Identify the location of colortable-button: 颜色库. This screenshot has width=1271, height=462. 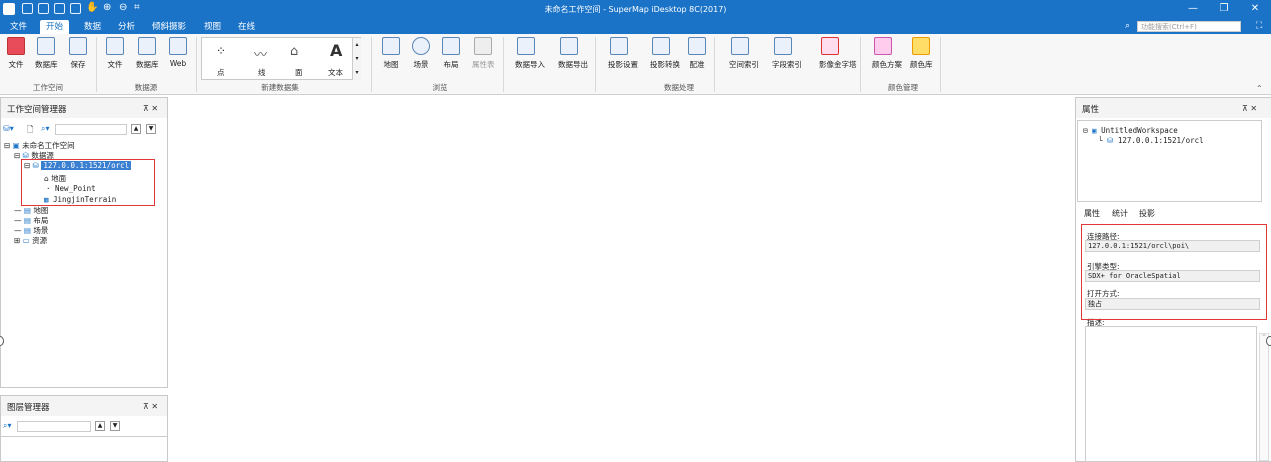
(921, 53).